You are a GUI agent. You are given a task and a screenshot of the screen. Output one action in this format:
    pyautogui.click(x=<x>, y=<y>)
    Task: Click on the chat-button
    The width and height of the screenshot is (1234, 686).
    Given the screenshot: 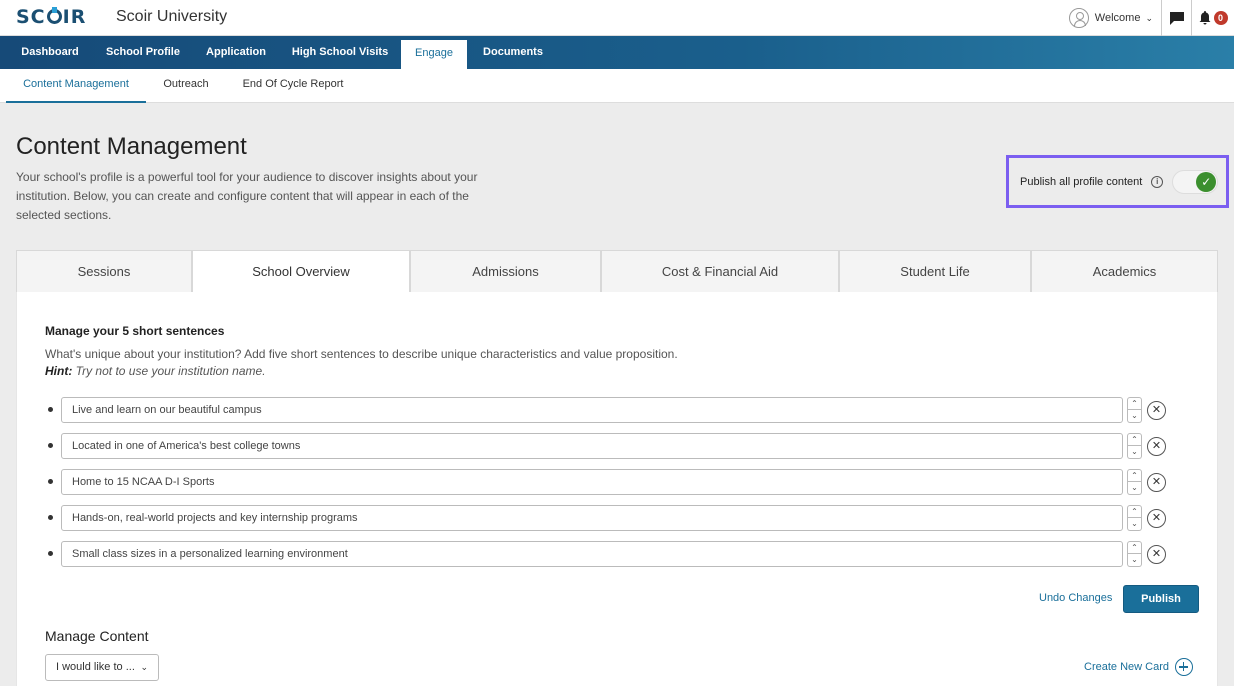 What is the action you would take?
    pyautogui.click(x=1177, y=18)
    